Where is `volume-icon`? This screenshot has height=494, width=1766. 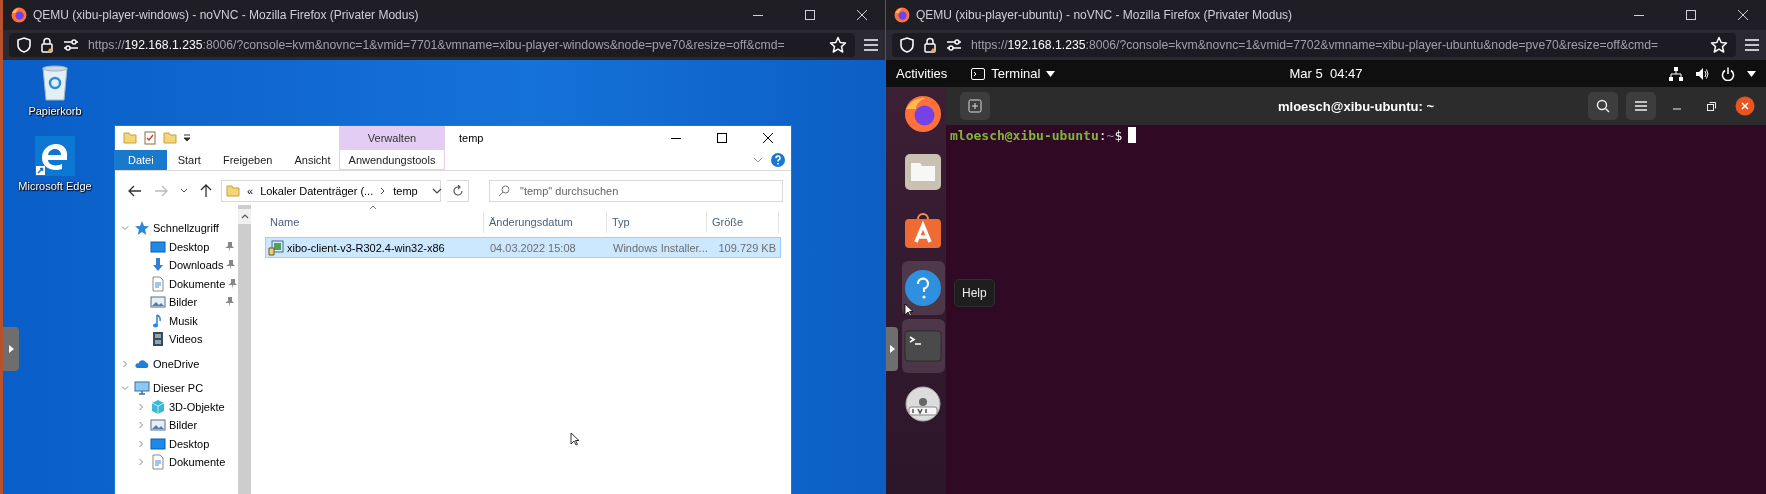
volume-icon is located at coordinates (1702, 73).